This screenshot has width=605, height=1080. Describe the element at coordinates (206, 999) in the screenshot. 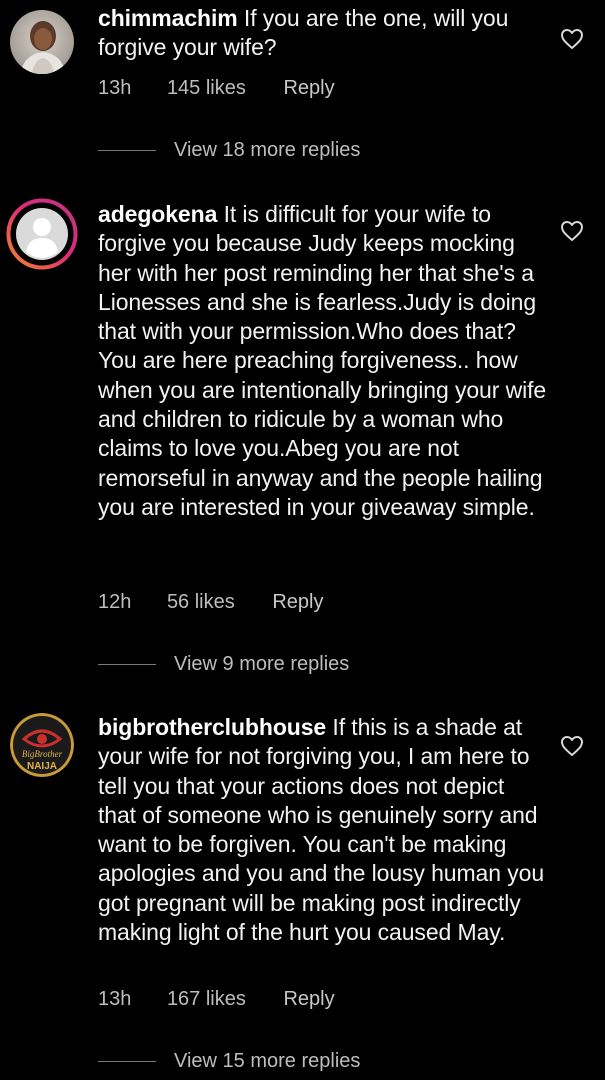

I see `likes-count: 167 likes` at that location.